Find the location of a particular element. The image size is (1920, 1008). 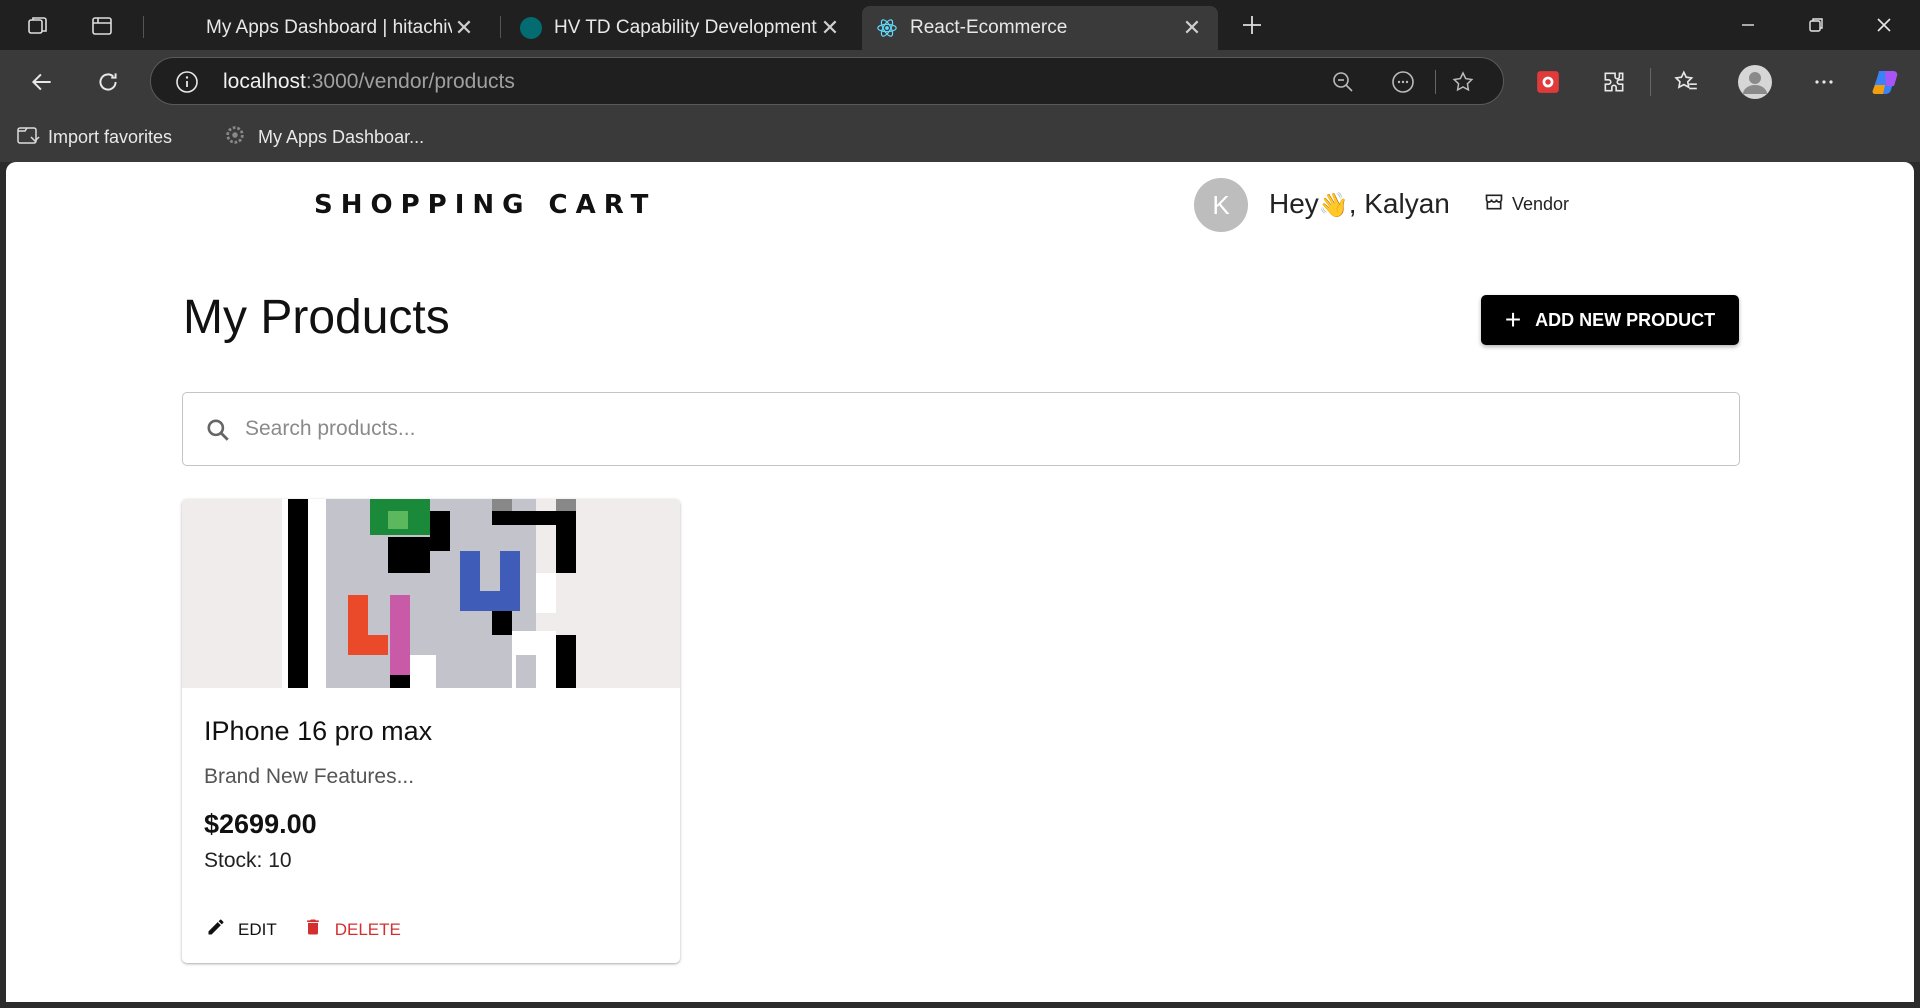

read-aloud-icon is located at coordinates (1403, 84).